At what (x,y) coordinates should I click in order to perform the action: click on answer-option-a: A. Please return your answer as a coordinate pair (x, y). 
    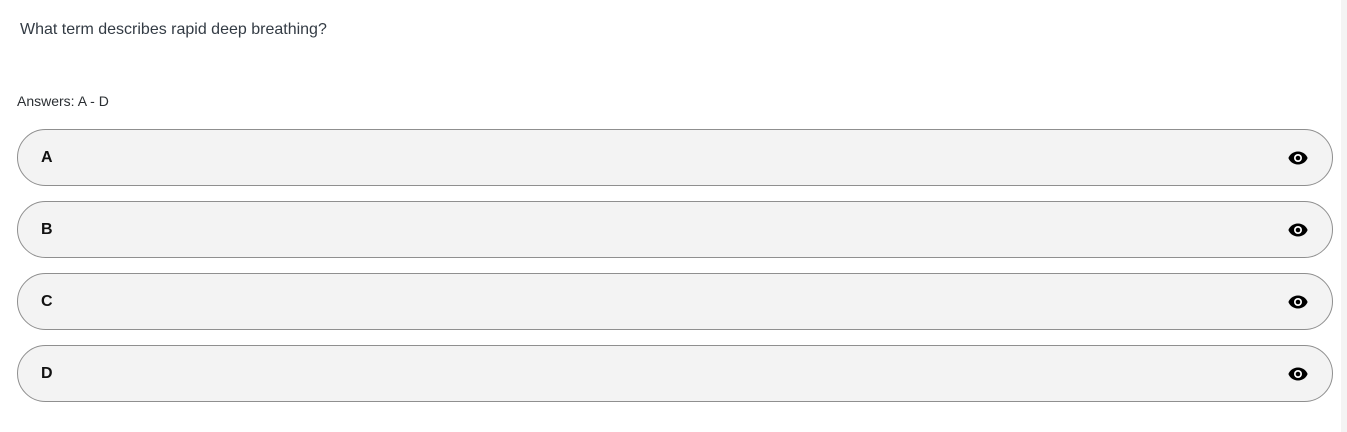
    Looking at the image, I should click on (675, 157).